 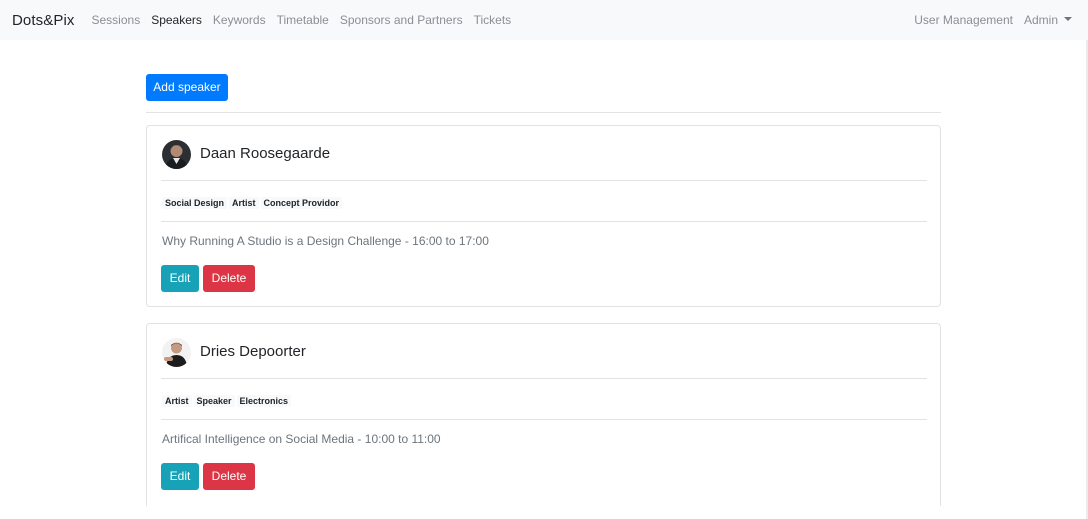 I want to click on nav-timetable: Timetable, so click(x=303, y=20).